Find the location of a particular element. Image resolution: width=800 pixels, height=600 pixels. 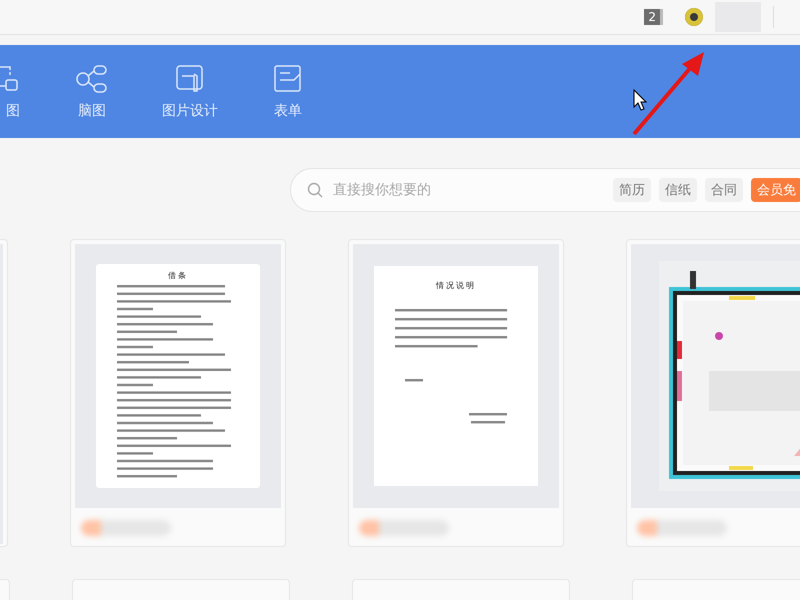

toolbar-item: 表单 is located at coordinates (288, 91).